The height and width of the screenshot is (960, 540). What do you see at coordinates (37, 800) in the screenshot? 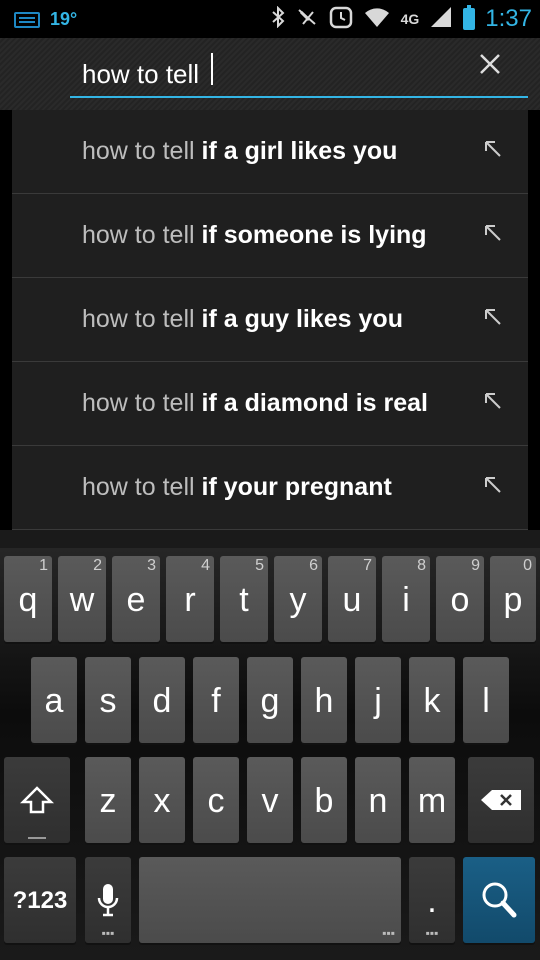
I see `shift-key` at bounding box center [37, 800].